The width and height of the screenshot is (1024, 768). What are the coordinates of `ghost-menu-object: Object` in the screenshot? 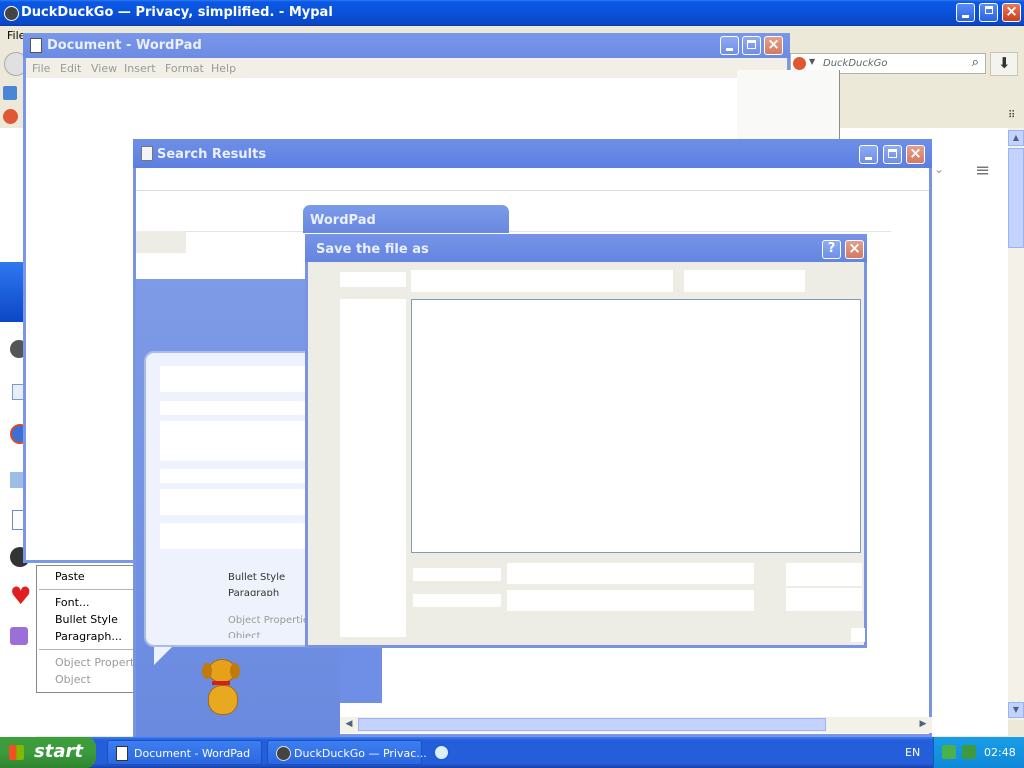 It's located at (244, 634).